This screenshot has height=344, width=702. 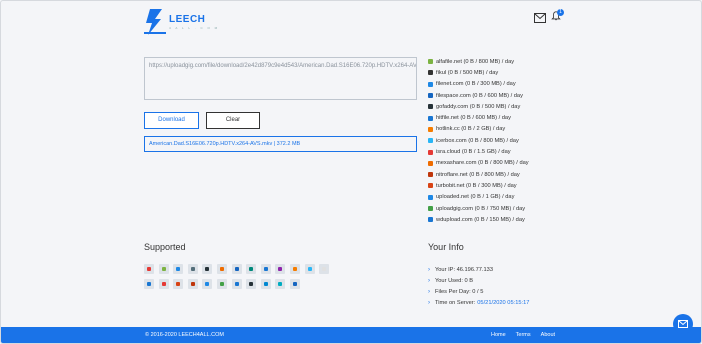 I want to click on download-button: Download, so click(x=171, y=120).